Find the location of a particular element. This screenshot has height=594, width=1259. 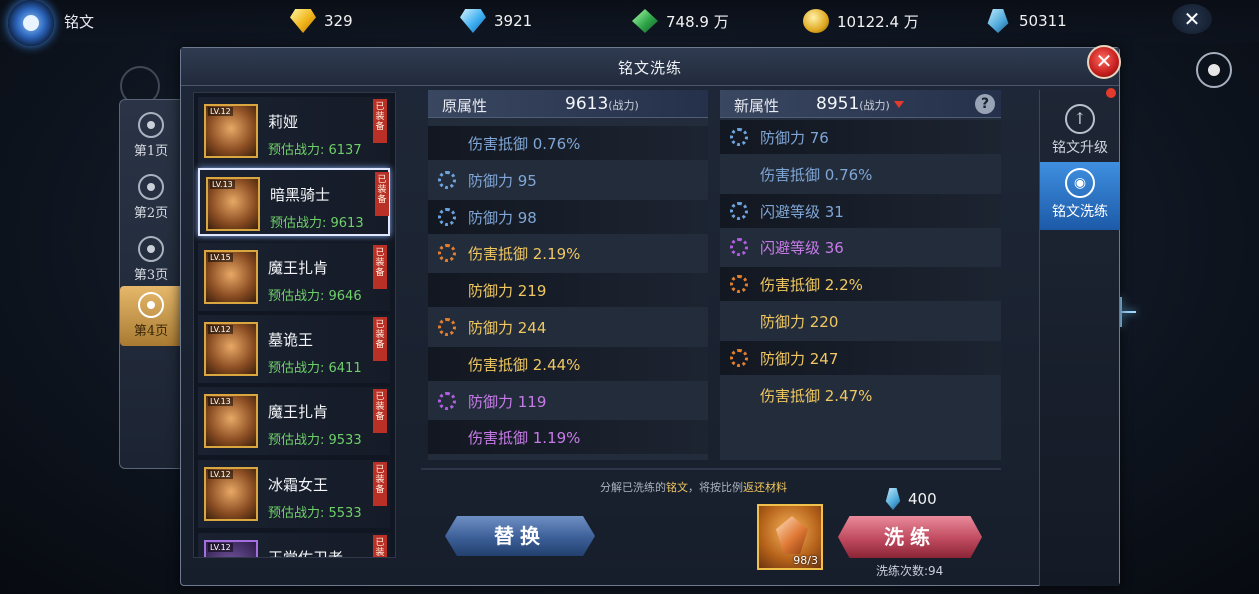

resource-value: 748.9 万 is located at coordinates (697, 21).